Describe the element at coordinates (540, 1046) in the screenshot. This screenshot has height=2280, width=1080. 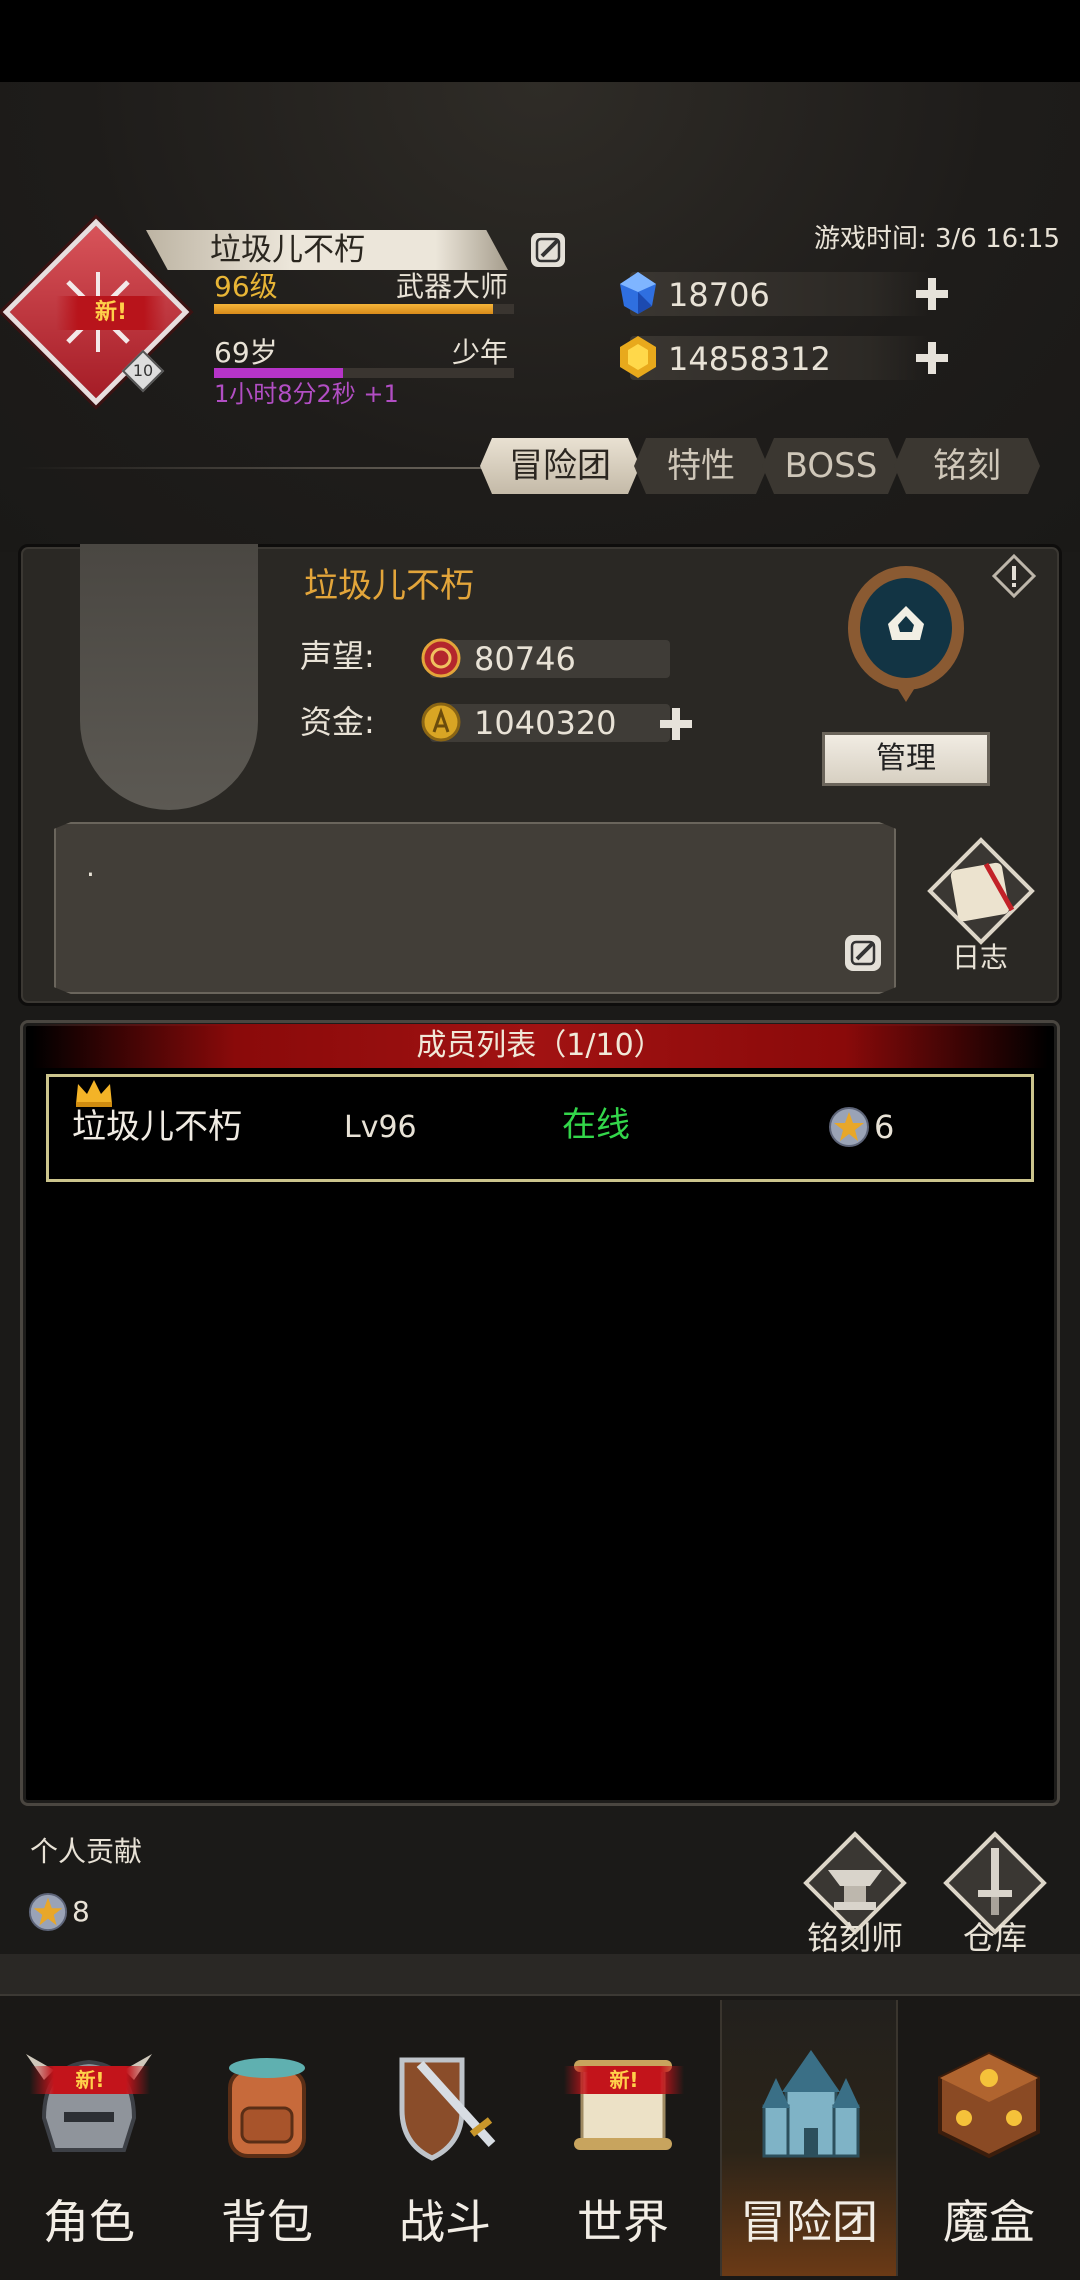
I see `member-list-header: 成员列表（1/10）` at that location.